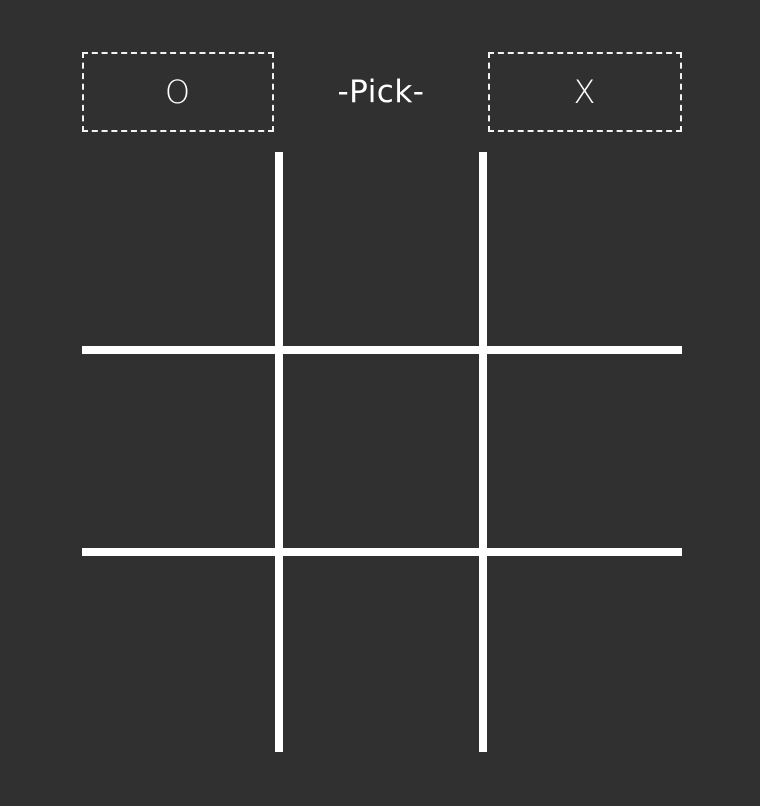  What do you see at coordinates (382, 552) in the screenshot?
I see `grid-line-horizontal-bottom` at bounding box center [382, 552].